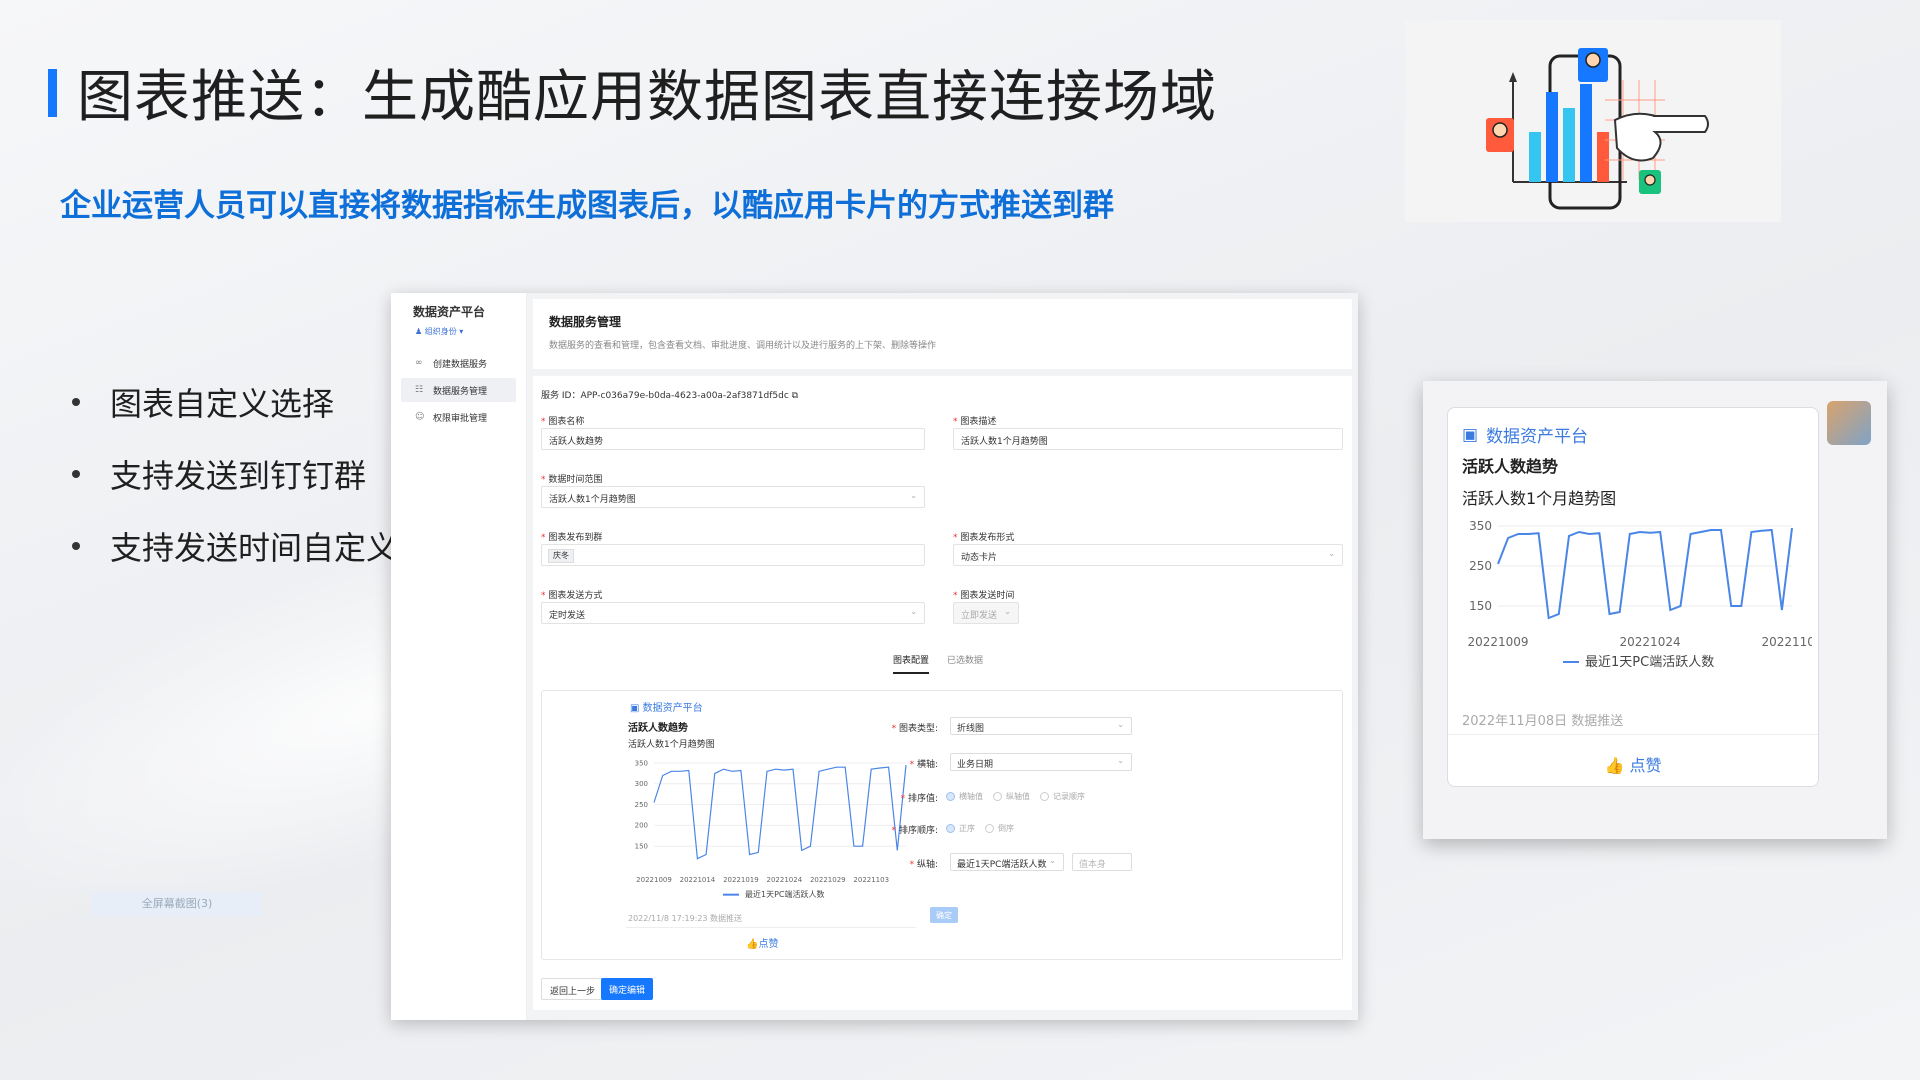 This screenshot has width=1920, height=1080. I want to click on select-value: 动态卡片, so click(979, 558).